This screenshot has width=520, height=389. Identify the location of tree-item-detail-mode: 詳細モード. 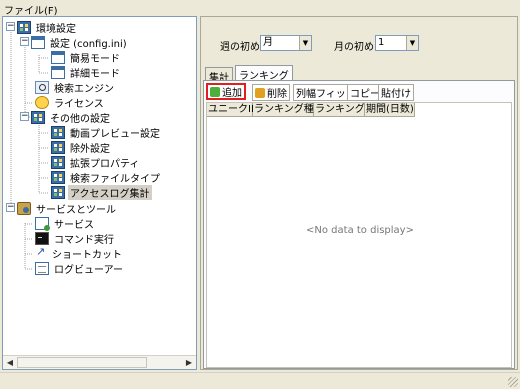
(86, 72).